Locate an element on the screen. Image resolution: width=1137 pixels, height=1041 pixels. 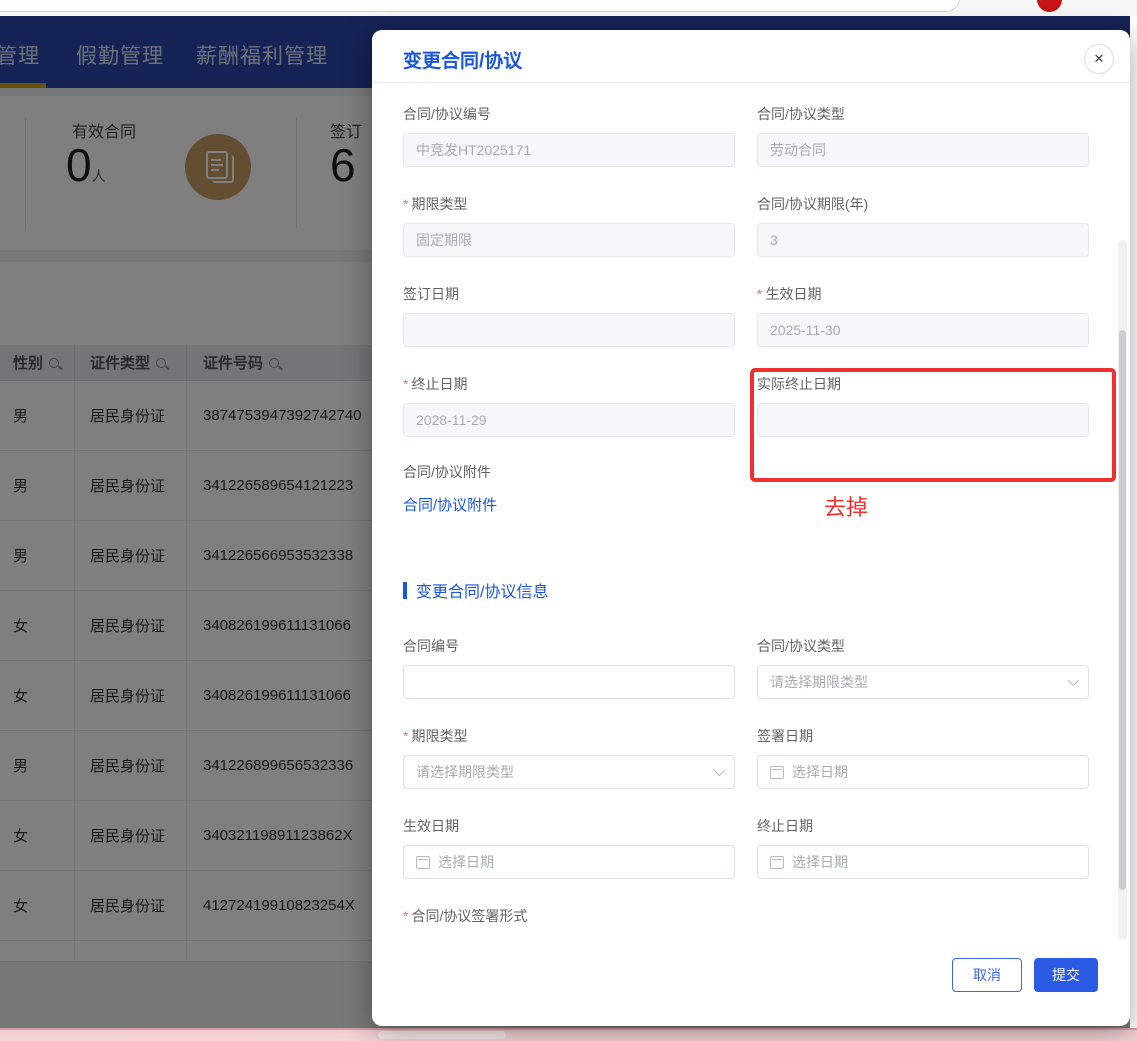
browser-chrome is located at coordinates (568, 8).